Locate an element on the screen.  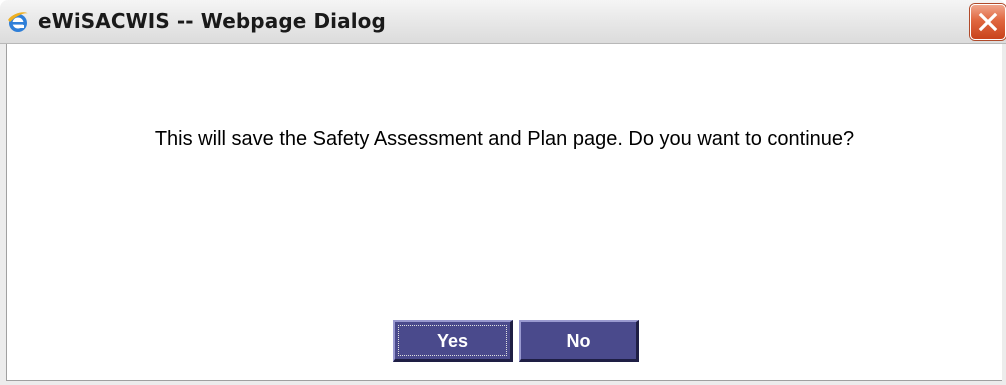
window-title: eWiSACWIS -- Webpage Dialog is located at coordinates (212, 21).